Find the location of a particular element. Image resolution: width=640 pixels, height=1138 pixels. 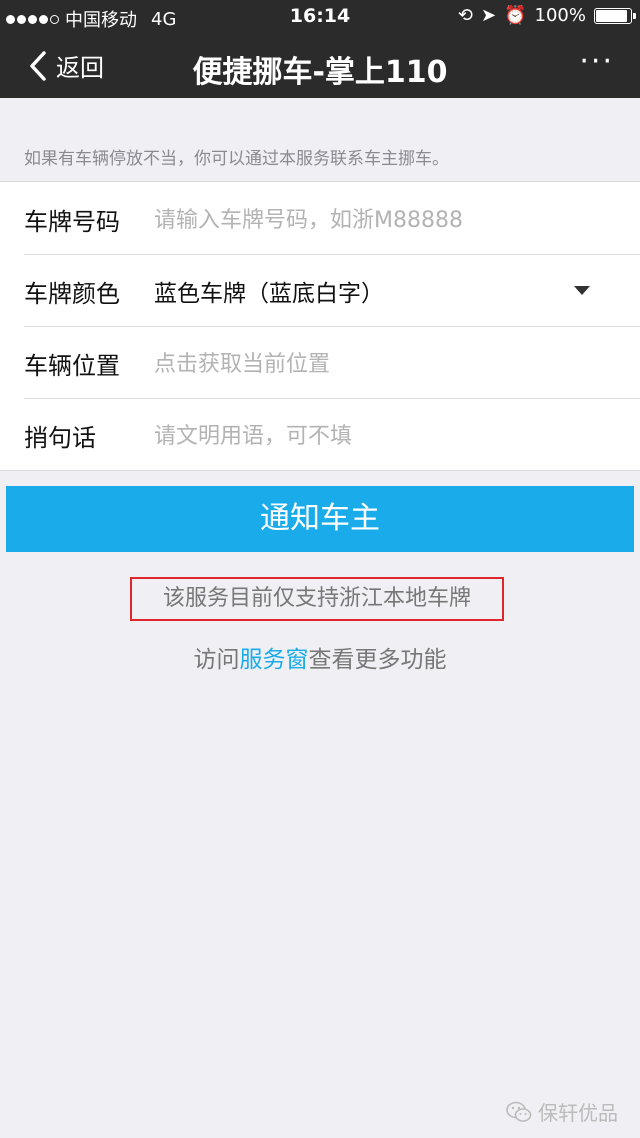

notify-owner-button: 通知车主 is located at coordinates (320, 519).